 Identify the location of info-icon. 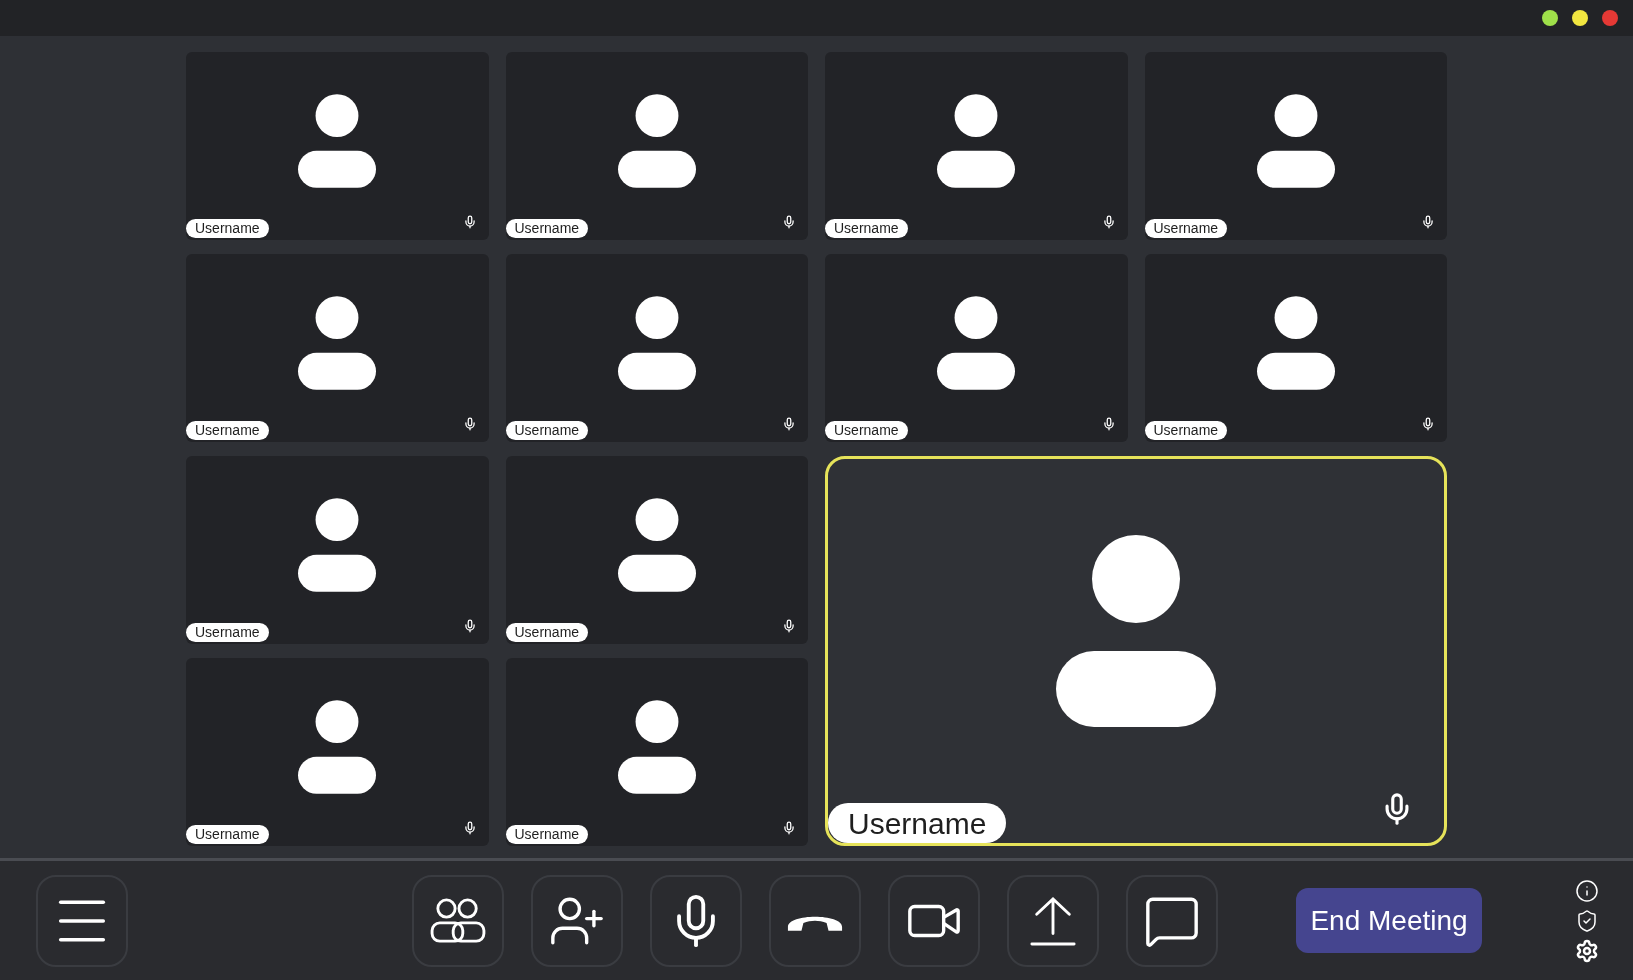
(1587, 890).